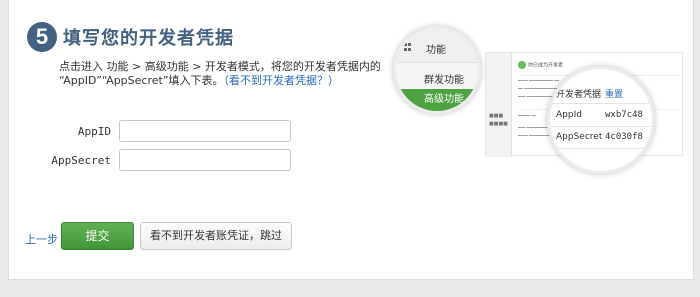  What do you see at coordinates (498, 124) in the screenshot?
I see `illustration-sidebar-item: ■■■■` at bounding box center [498, 124].